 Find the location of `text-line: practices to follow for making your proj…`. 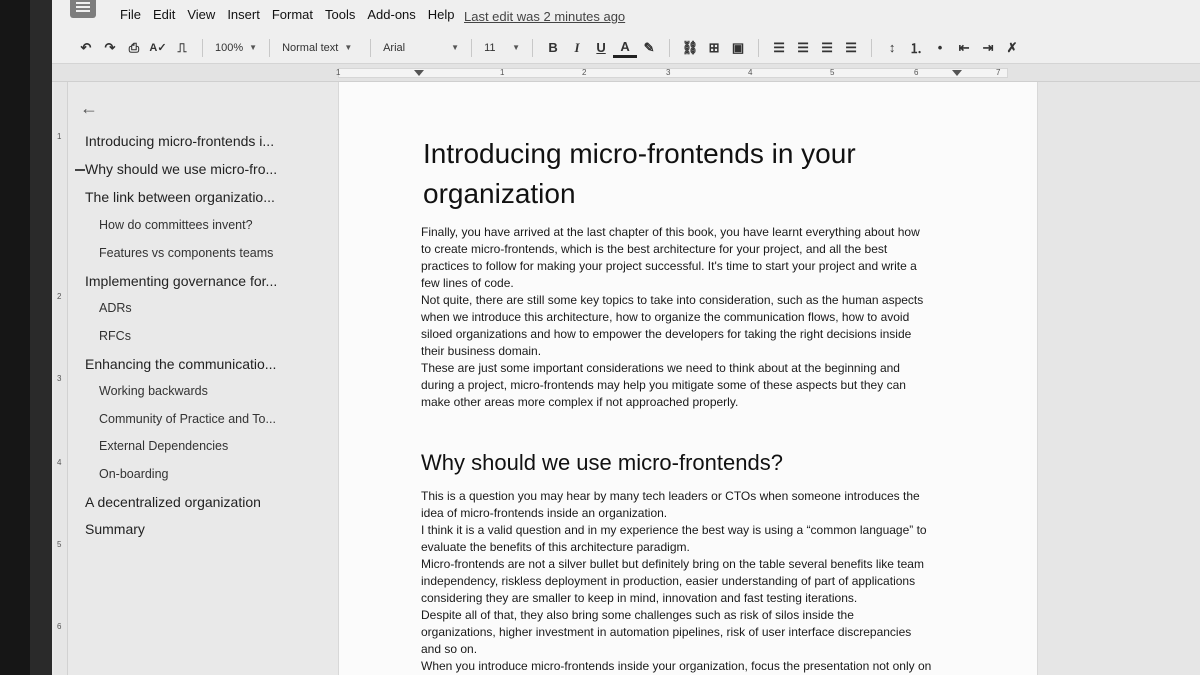

text-line: practices to follow for making your proj… is located at coordinates (669, 266).